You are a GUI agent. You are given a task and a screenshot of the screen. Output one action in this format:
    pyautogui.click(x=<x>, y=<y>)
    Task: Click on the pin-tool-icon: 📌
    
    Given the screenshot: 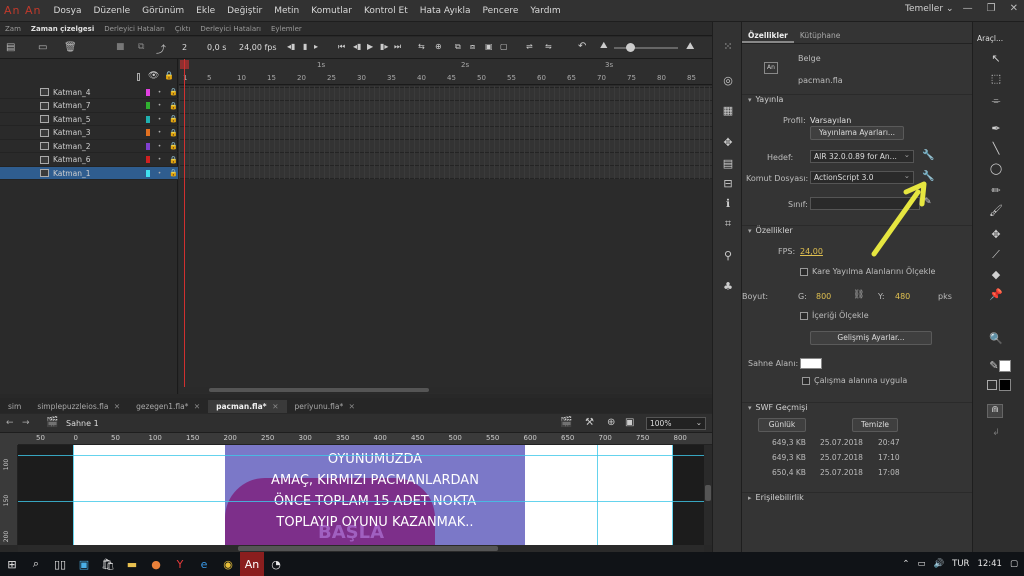 What is the action you would take?
    pyautogui.click(x=996, y=295)
    